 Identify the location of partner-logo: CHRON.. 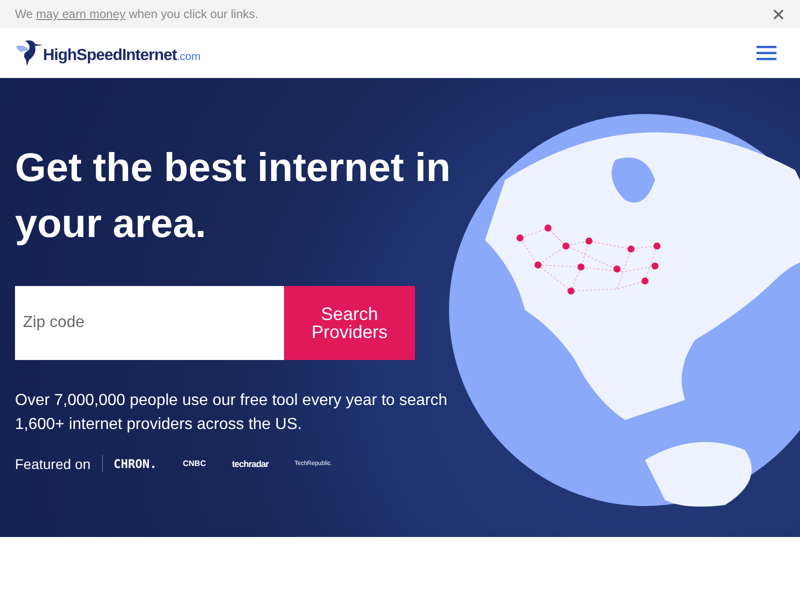
(135, 463).